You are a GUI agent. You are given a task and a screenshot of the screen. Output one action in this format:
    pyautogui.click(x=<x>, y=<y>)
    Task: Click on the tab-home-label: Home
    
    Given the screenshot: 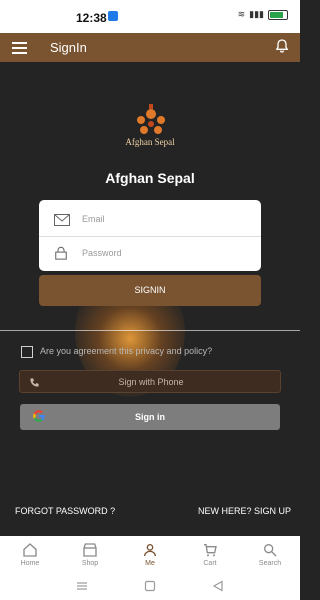 What is the action you would take?
    pyautogui.click(x=30, y=563)
    